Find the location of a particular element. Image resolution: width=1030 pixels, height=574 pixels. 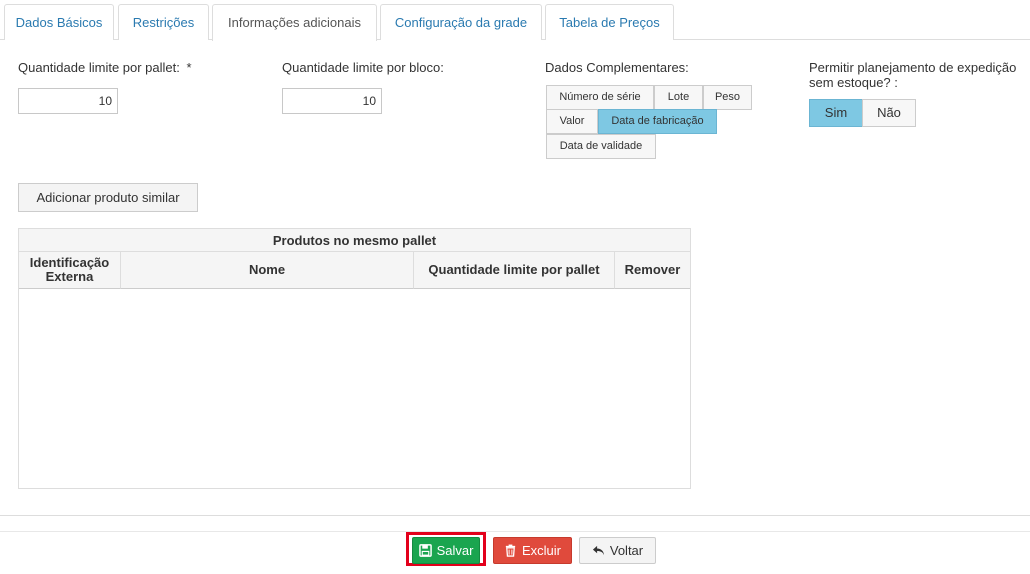

delete-button: Excluir is located at coordinates (532, 550).